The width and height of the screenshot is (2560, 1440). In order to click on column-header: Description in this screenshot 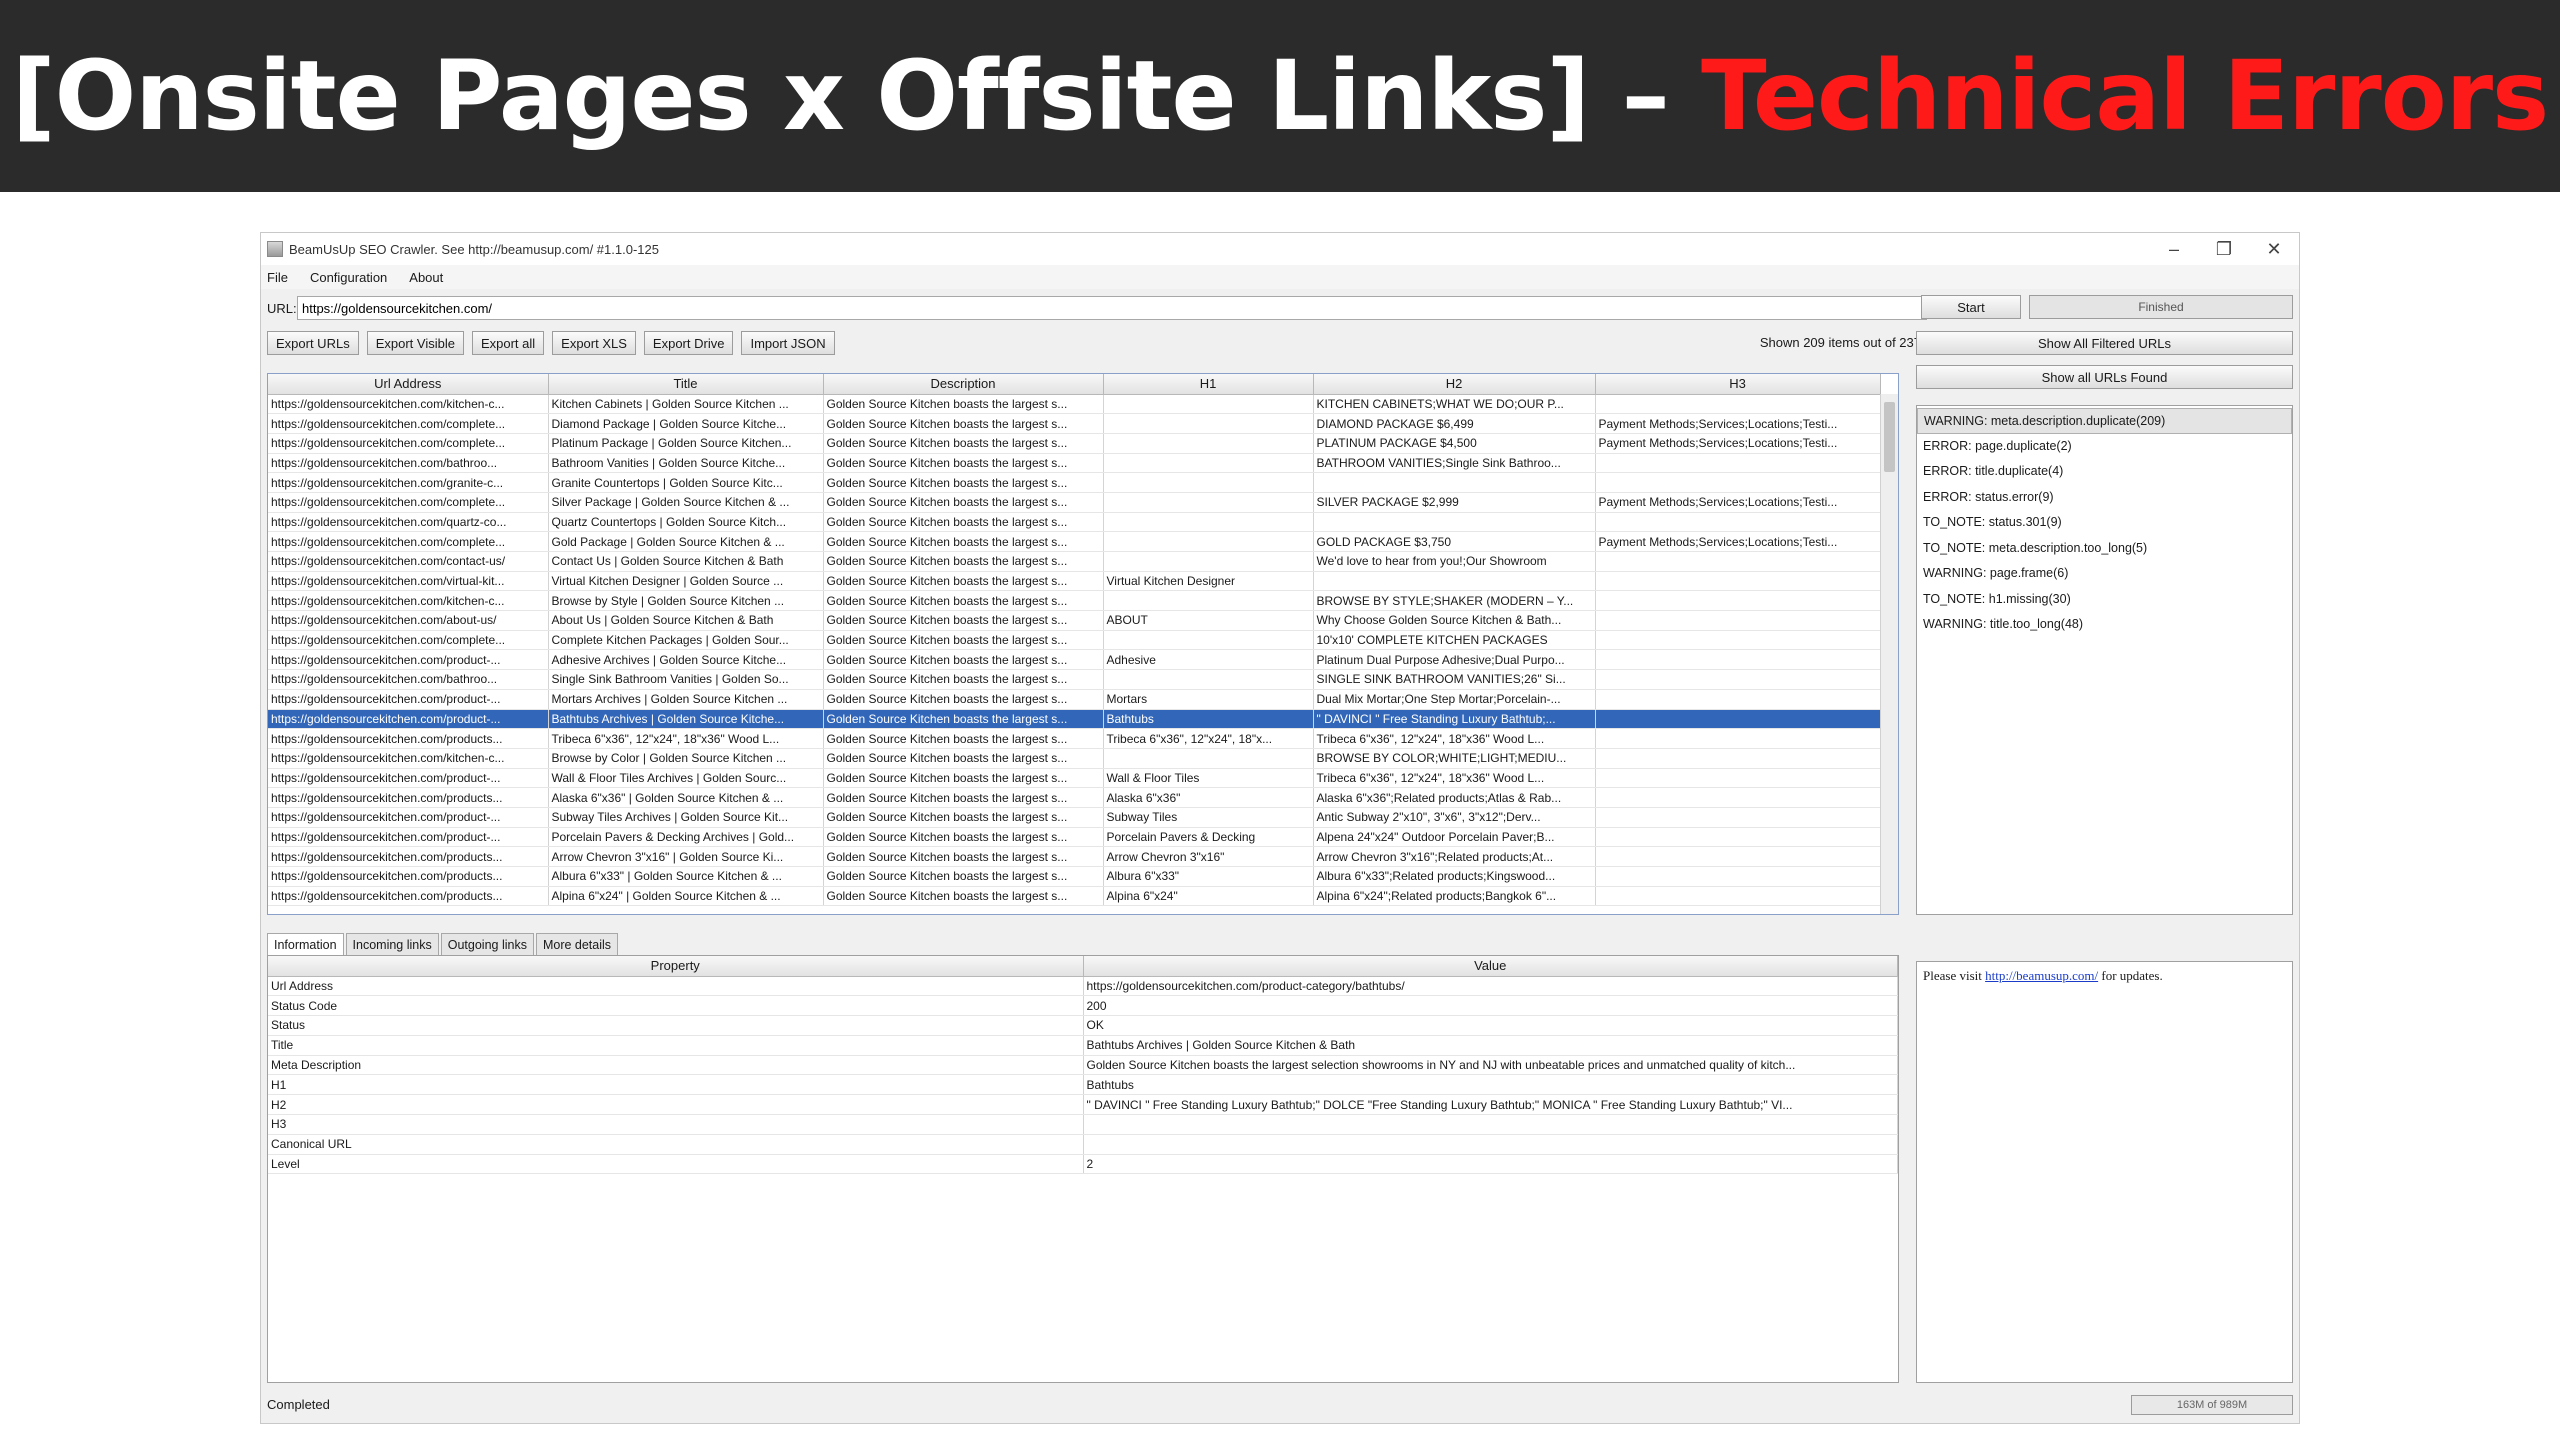, I will do `click(963, 384)`.